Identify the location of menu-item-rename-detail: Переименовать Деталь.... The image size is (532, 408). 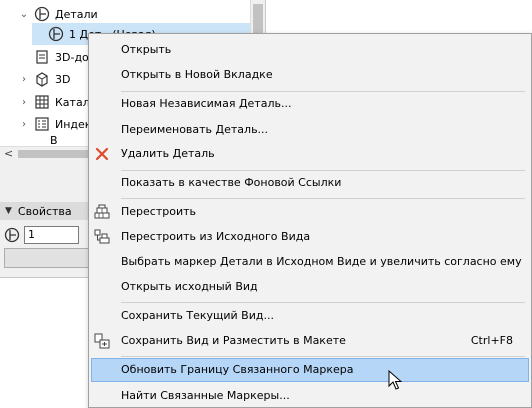
(310, 130).